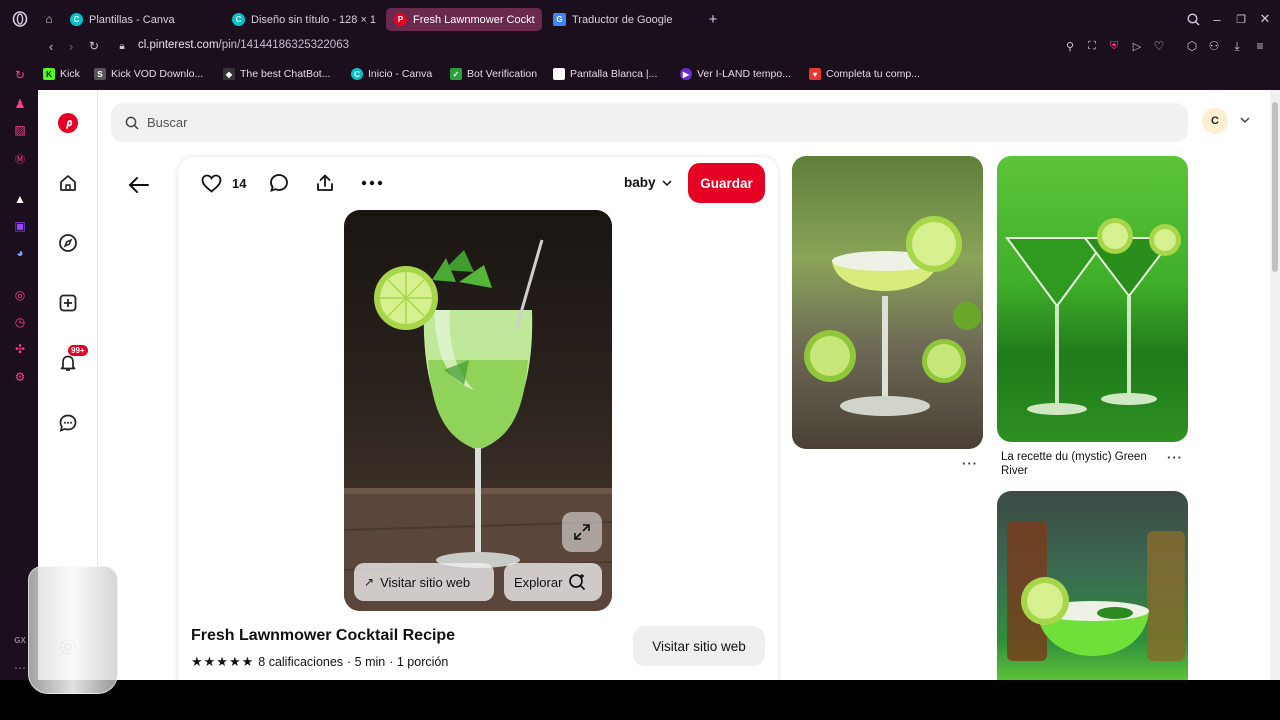  Describe the element at coordinates (139, 185) in the screenshot. I see `back-arrow-button` at that location.